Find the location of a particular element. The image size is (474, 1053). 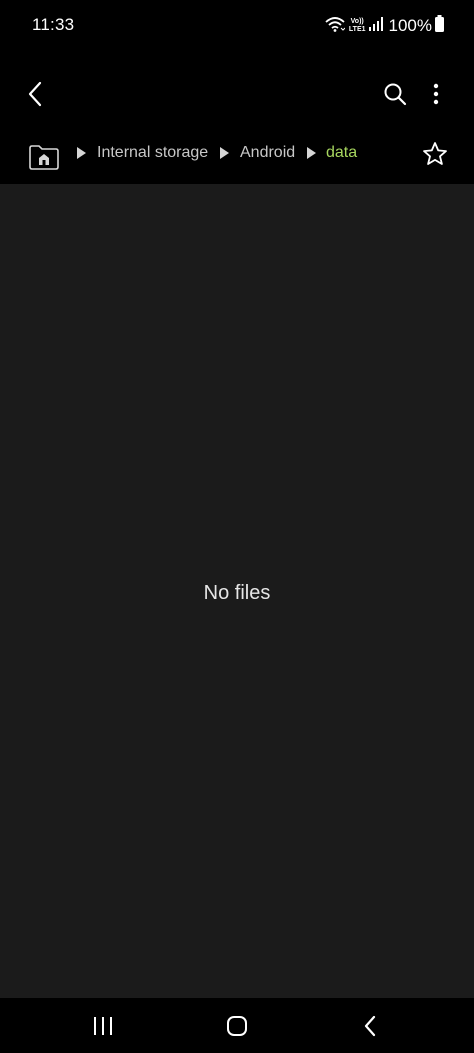

search-icon is located at coordinates (395, 94).